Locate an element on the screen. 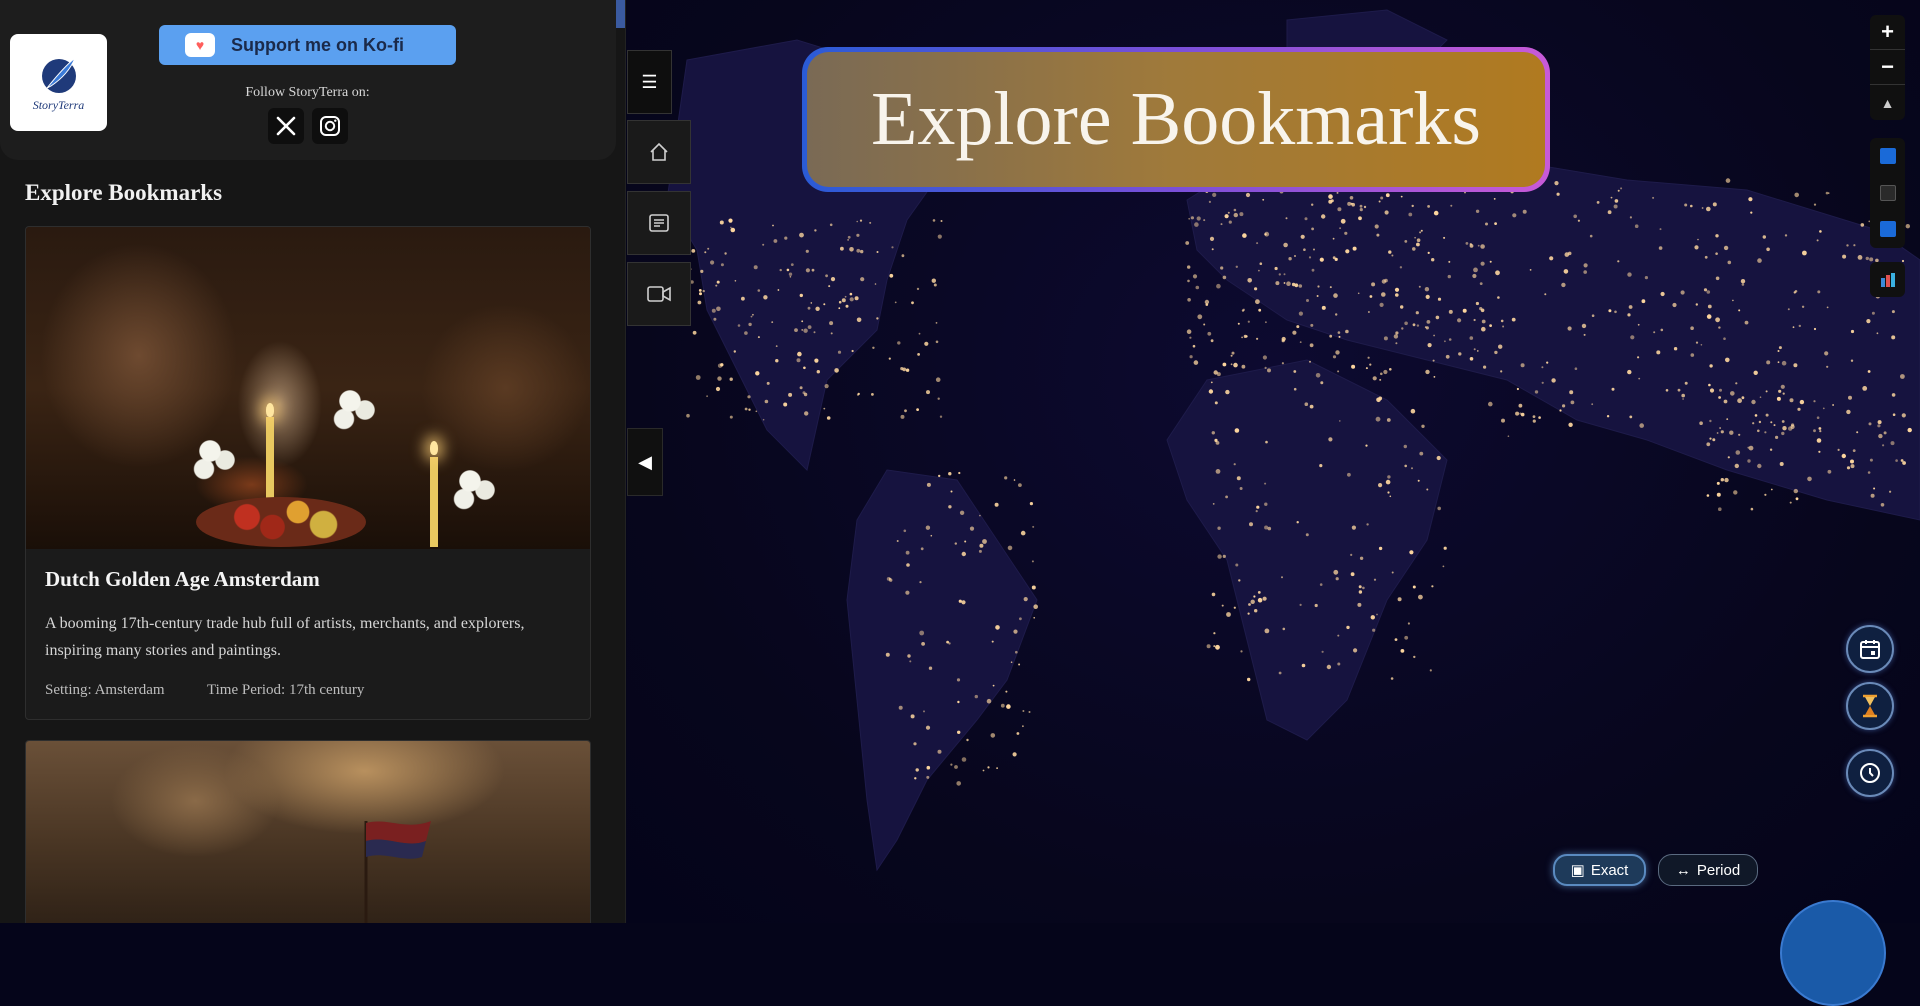  dark-layer-icon is located at coordinates (1888, 193).